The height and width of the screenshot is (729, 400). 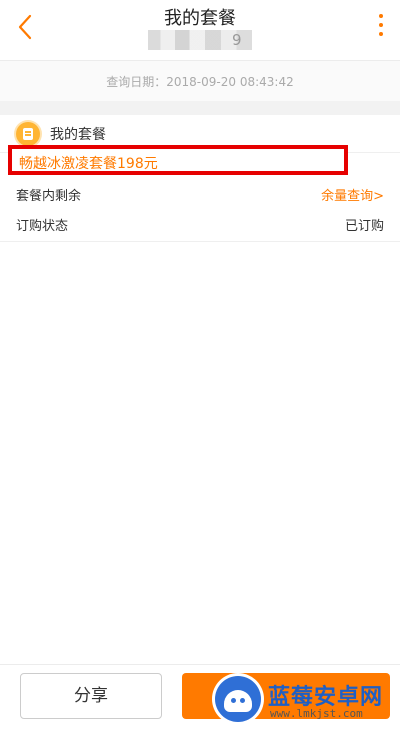 I want to click on phone-number-tail: 9, so click(x=237, y=40).